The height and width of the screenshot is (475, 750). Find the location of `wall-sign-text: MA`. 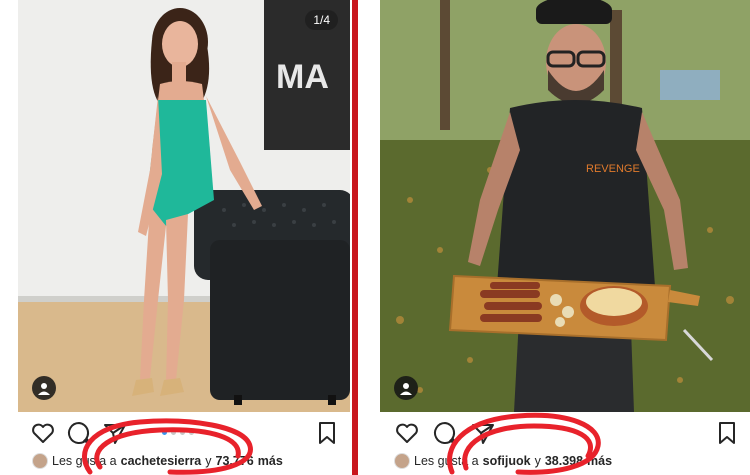

wall-sign-text: MA is located at coordinates (302, 77).